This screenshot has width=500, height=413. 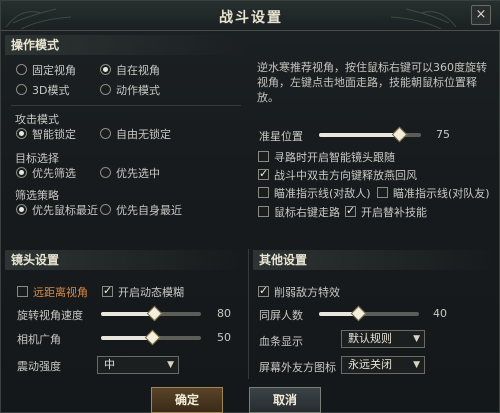 I want to click on close-icon: ×, so click(x=481, y=15).